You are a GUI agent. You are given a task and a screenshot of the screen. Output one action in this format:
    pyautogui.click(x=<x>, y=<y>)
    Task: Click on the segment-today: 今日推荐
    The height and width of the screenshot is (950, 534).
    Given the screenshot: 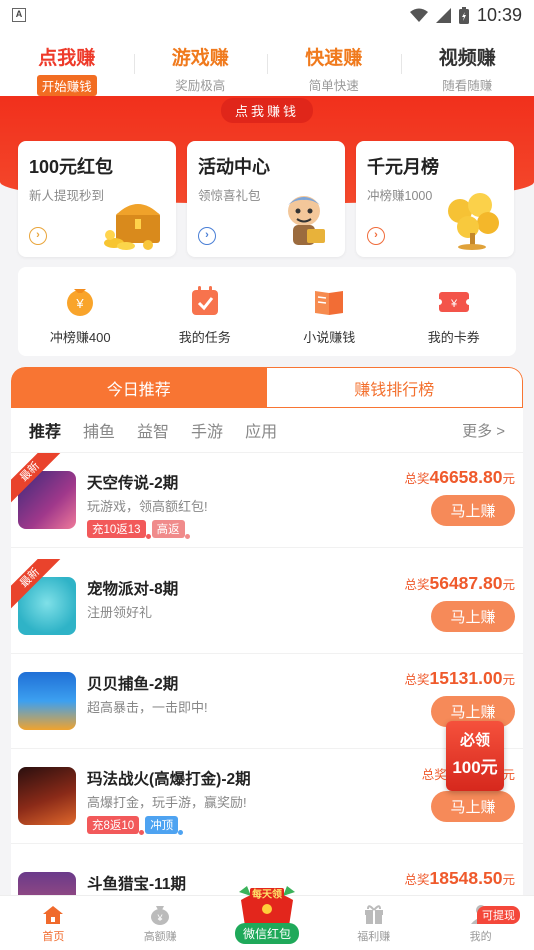 What is the action you would take?
    pyautogui.click(x=139, y=387)
    